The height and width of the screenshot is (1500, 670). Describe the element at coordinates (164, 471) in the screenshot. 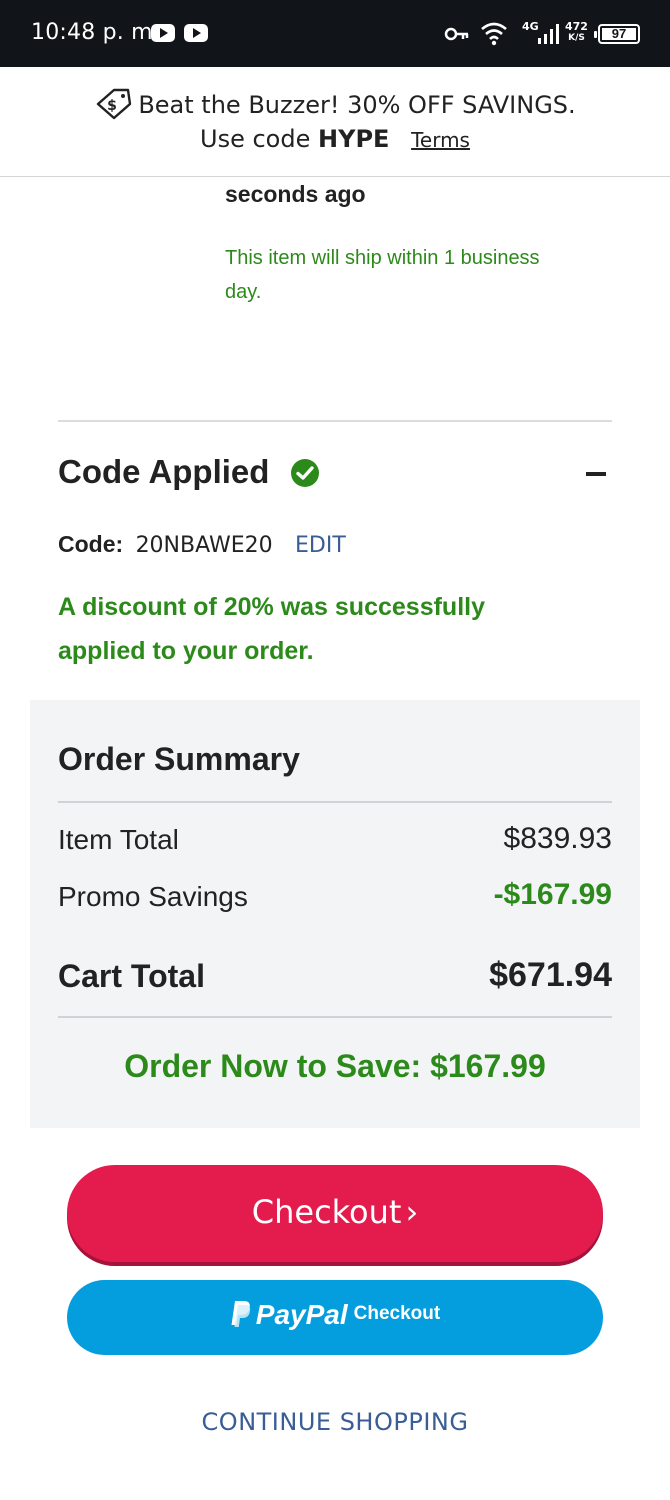

I see `code-applied-title: Code Applied` at that location.